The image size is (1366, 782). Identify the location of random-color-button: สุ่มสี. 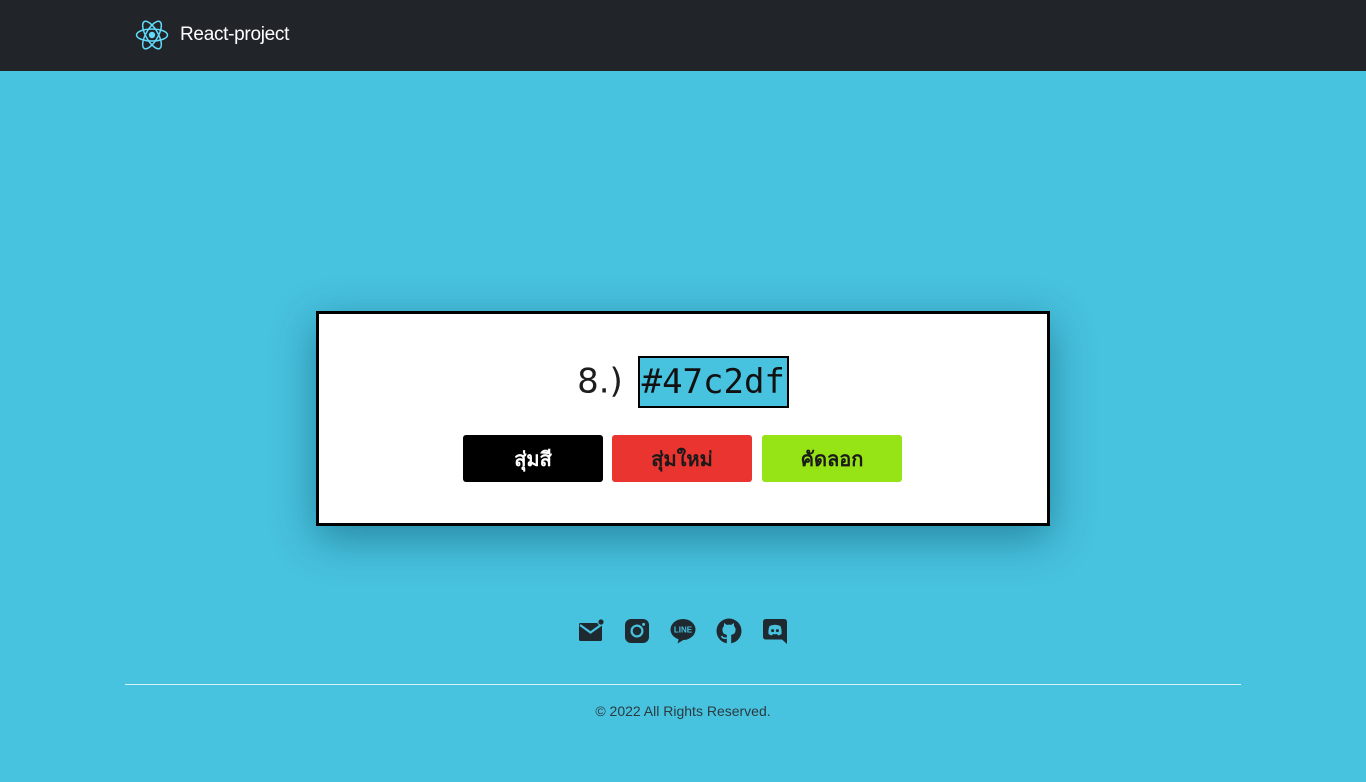
(533, 458).